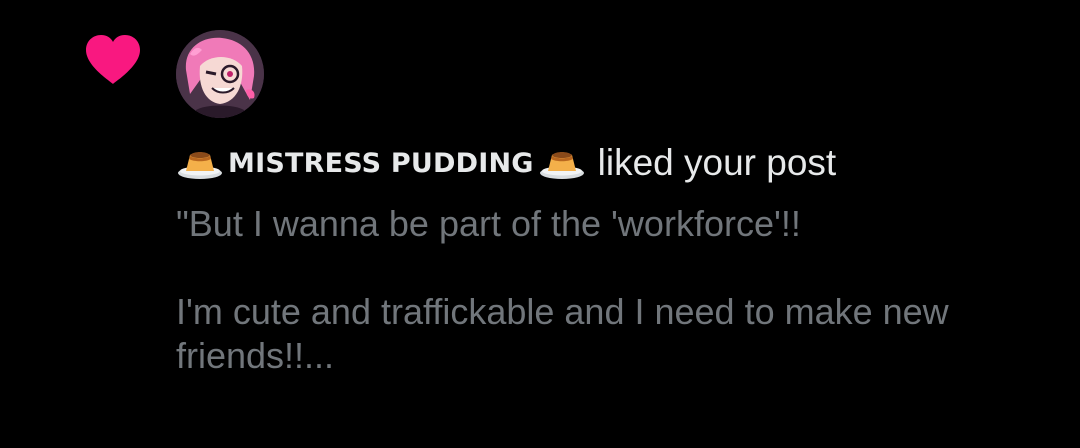 Image resolution: width=1080 pixels, height=448 pixels. I want to click on liked-line: MISTRESS PUDDING liked your post, so click(616, 163).